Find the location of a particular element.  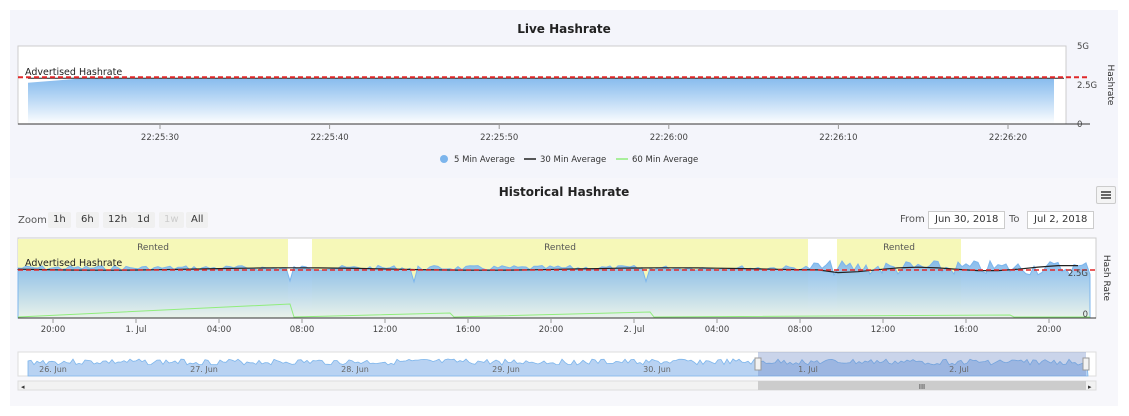

navigator-tick-label: 26. Jun is located at coordinates (53, 369).